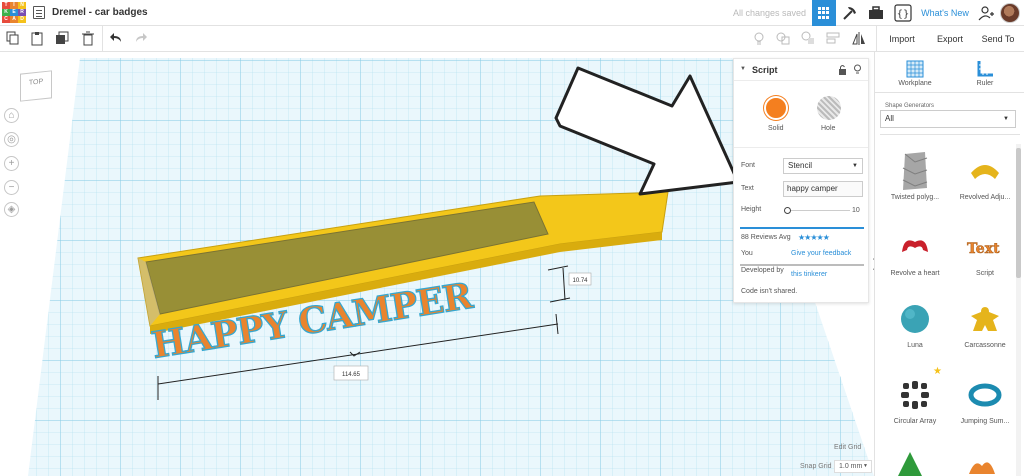 Image resolution: width=1024 pixels, height=476 pixels. I want to click on tinkercad-logo: TIN KER CAD, so click(14, 13).